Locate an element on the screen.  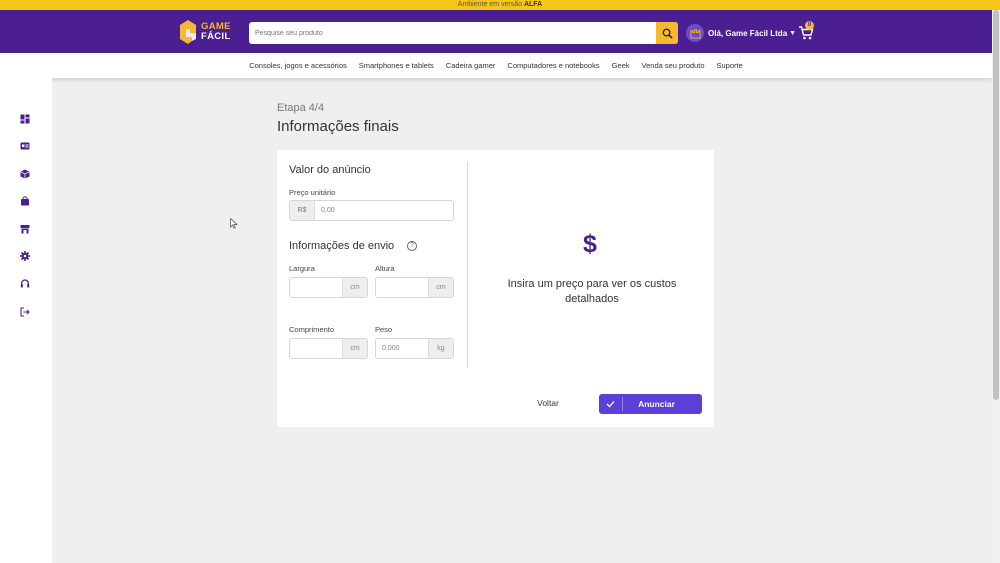
nav-item-geek: Geek is located at coordinates (621, 65).